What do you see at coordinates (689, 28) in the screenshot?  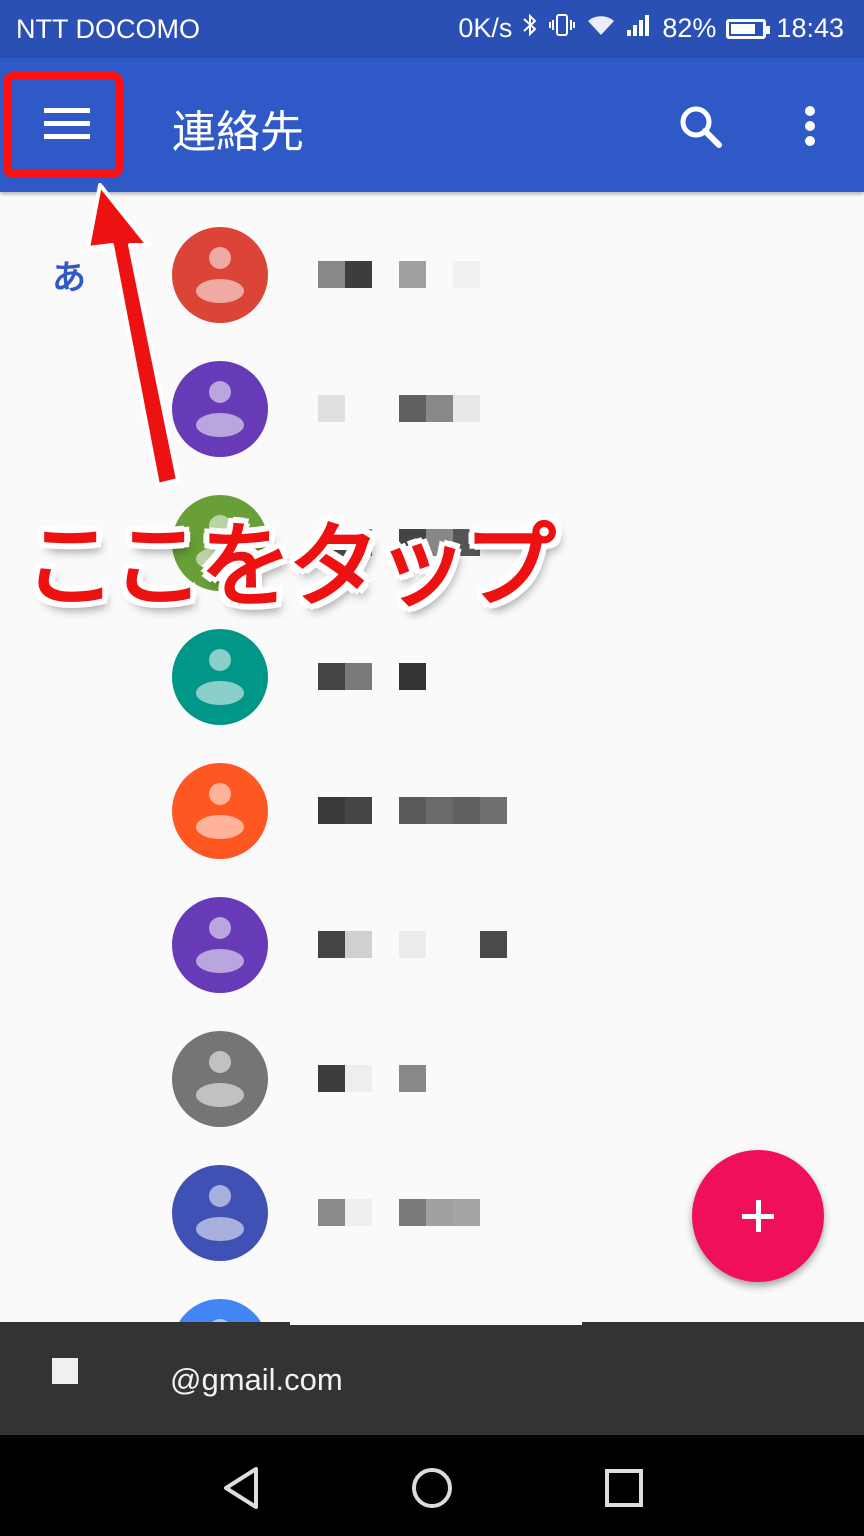 I see `battery-percent: 82%` at bounding box center [689, 28].